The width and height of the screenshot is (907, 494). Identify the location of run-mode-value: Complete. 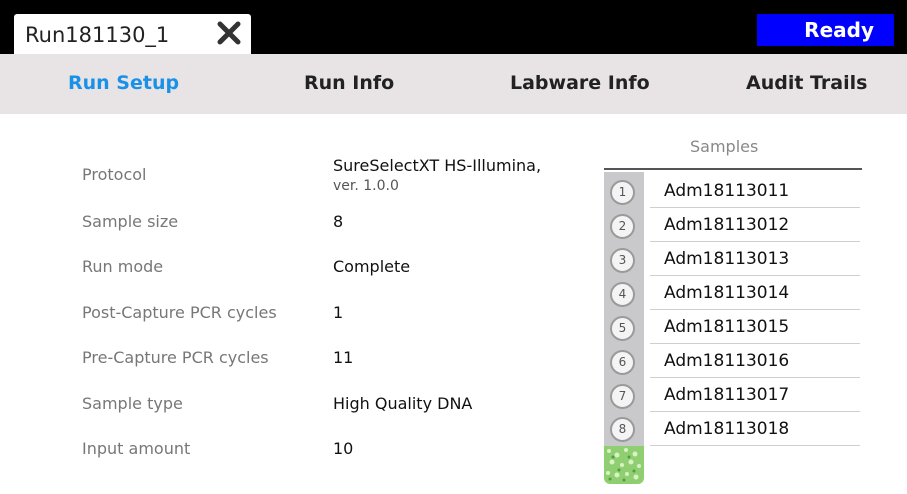
(372, 266).